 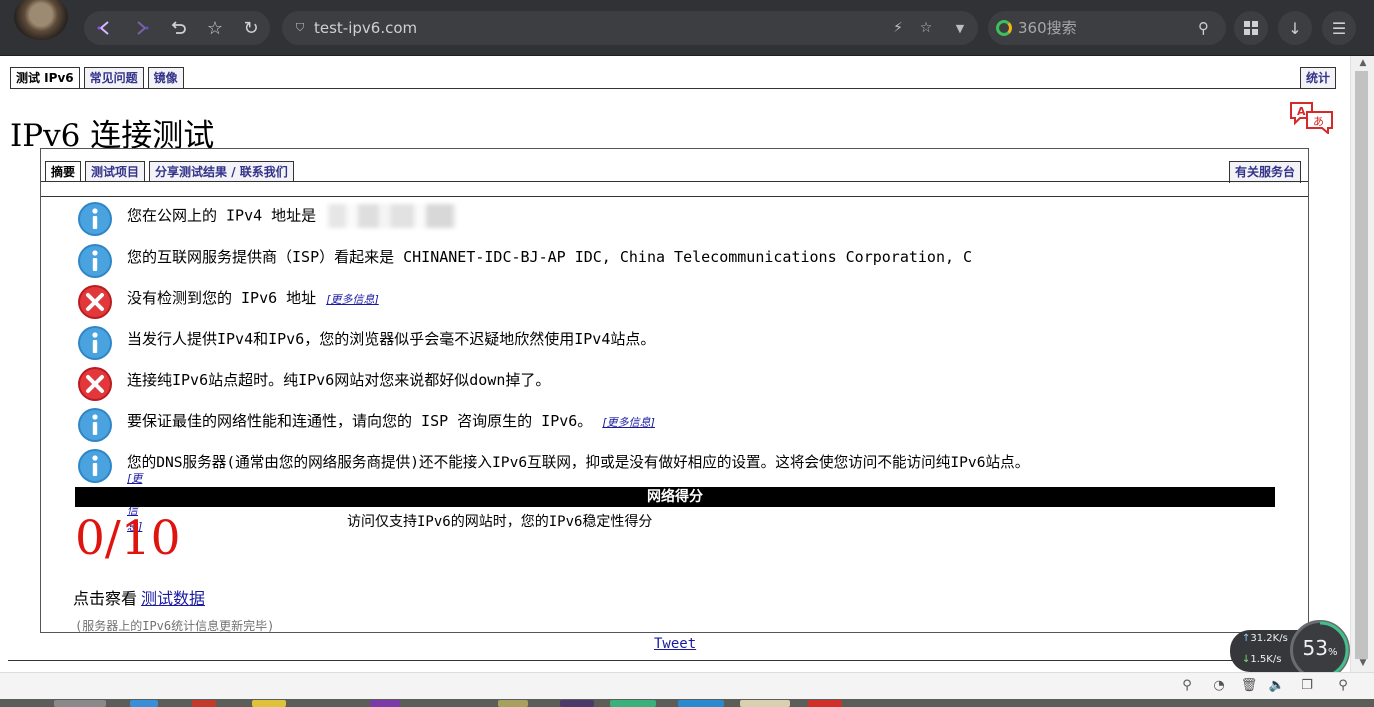 I want to click on svg-text: あ, so click(x=1318, y=121).